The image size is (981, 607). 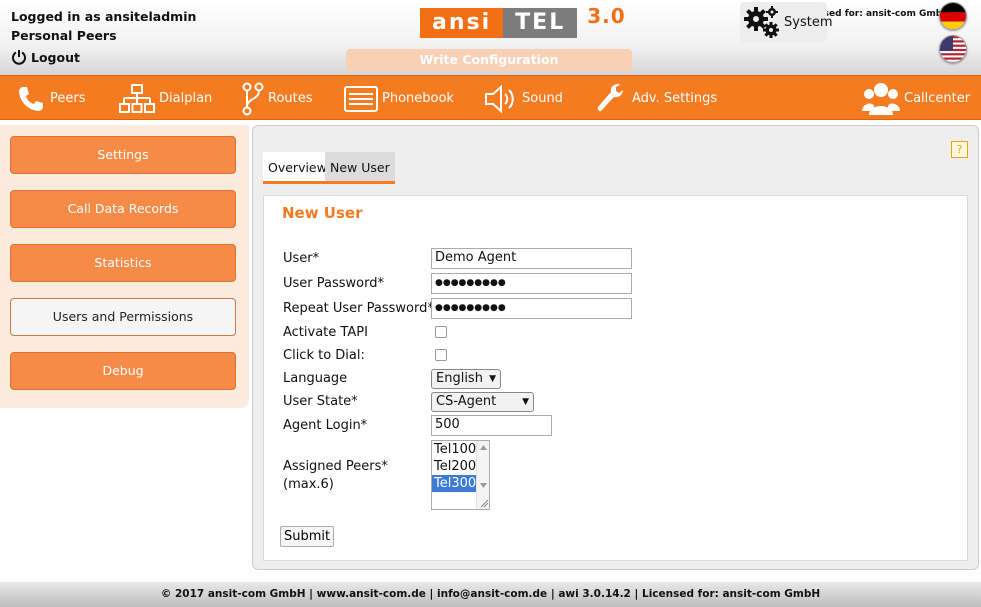 I want to click on tab-overview: Overview, so click(x=297, y=168).